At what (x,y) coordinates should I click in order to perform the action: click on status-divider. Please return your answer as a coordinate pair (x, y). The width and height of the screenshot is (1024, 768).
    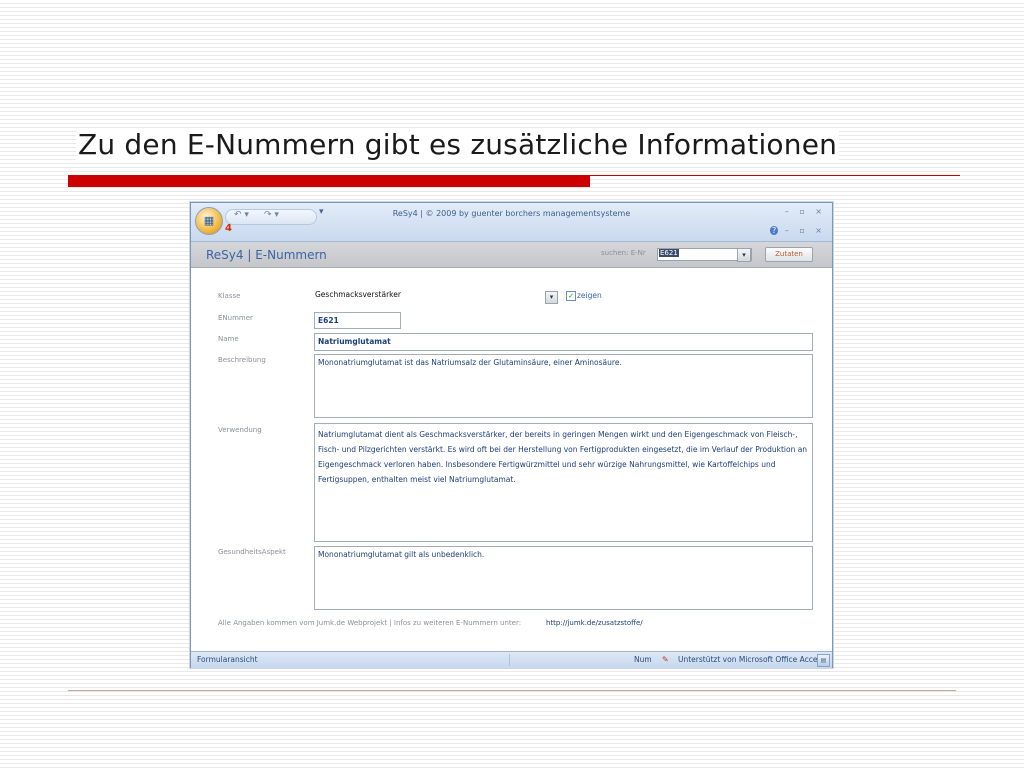
    Looking at the image, I should click on (509, 660).